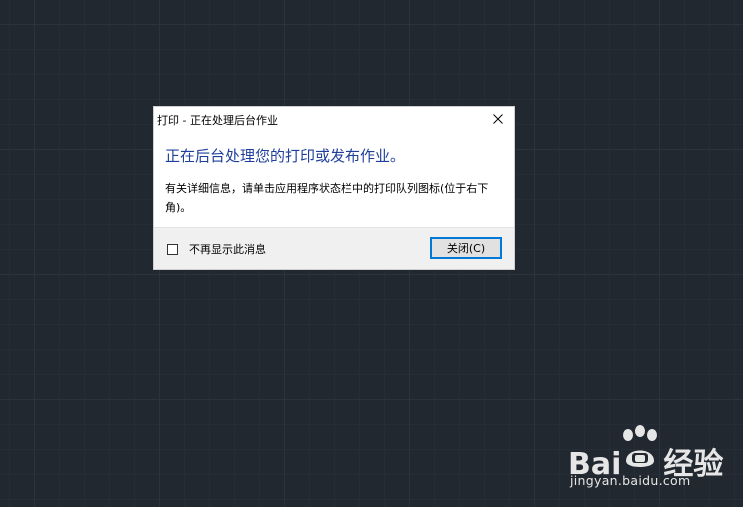  What do you see at coordinates (227, 249) in the screenshot?
I see `checkbox-label: 不再显示此消息` at bounding box center [227, 249].